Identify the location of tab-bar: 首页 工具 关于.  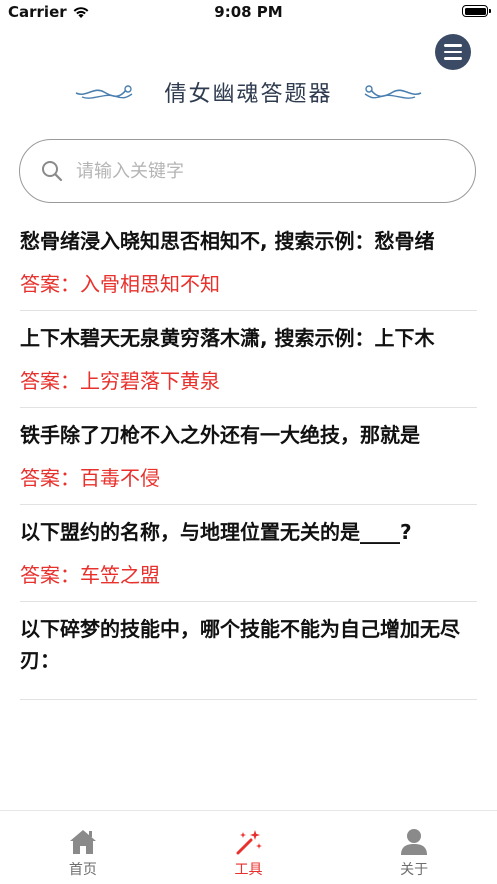
(248, 847).